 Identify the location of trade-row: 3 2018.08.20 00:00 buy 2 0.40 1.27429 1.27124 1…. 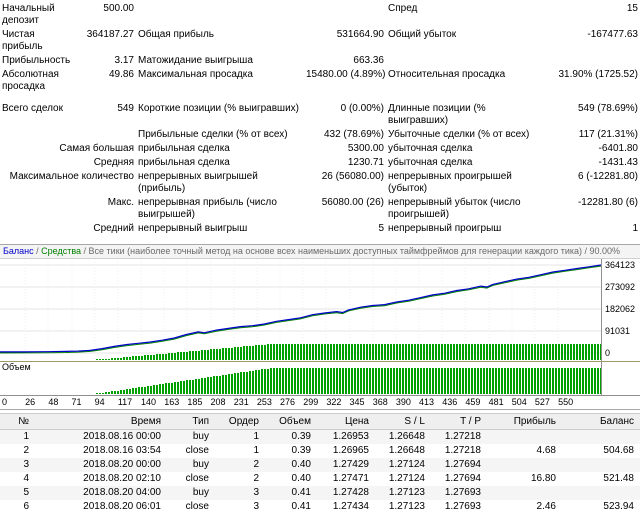
(320, 465).